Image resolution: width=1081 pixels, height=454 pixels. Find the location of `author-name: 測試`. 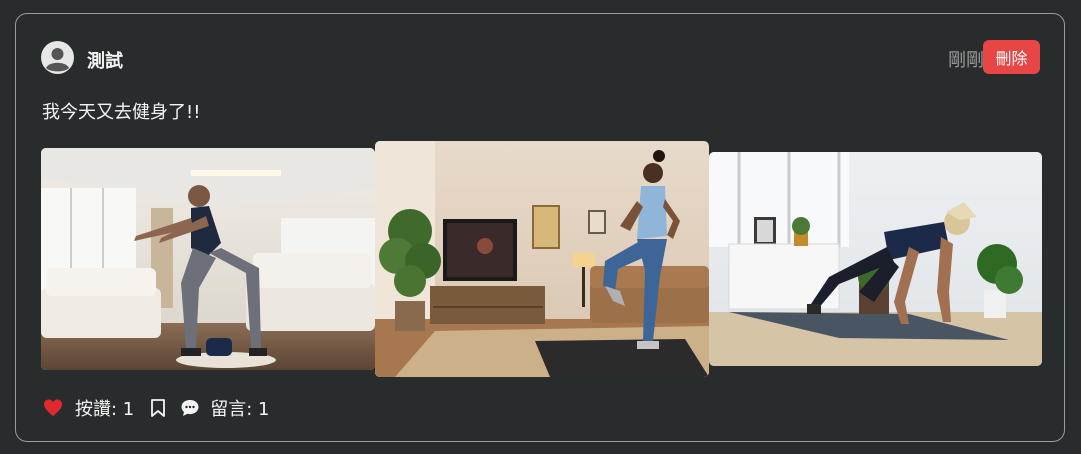

author-name: 測試 is located at coordinates (105, 60).